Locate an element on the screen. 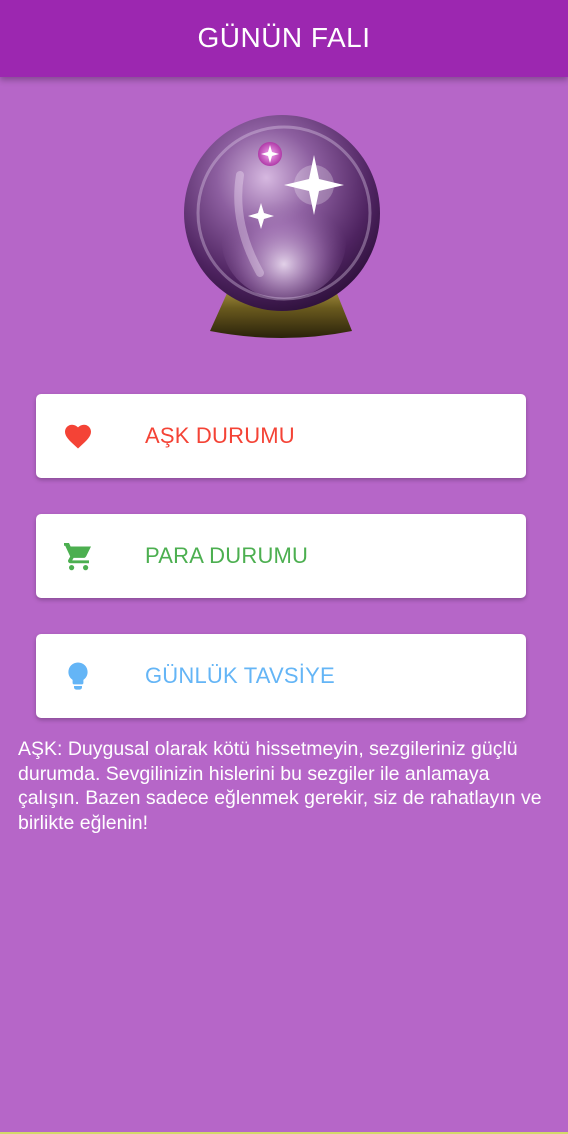 Image resolution: width=568 pixels, height=1134 pixels. crystal-ball-icon is located at coordinates (282, 228).